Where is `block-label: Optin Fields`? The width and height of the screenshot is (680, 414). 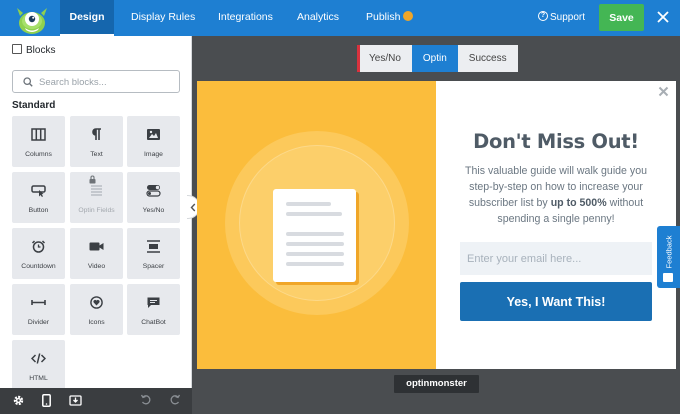
block-label: Optin Fields is located at coordinates (96, 210).